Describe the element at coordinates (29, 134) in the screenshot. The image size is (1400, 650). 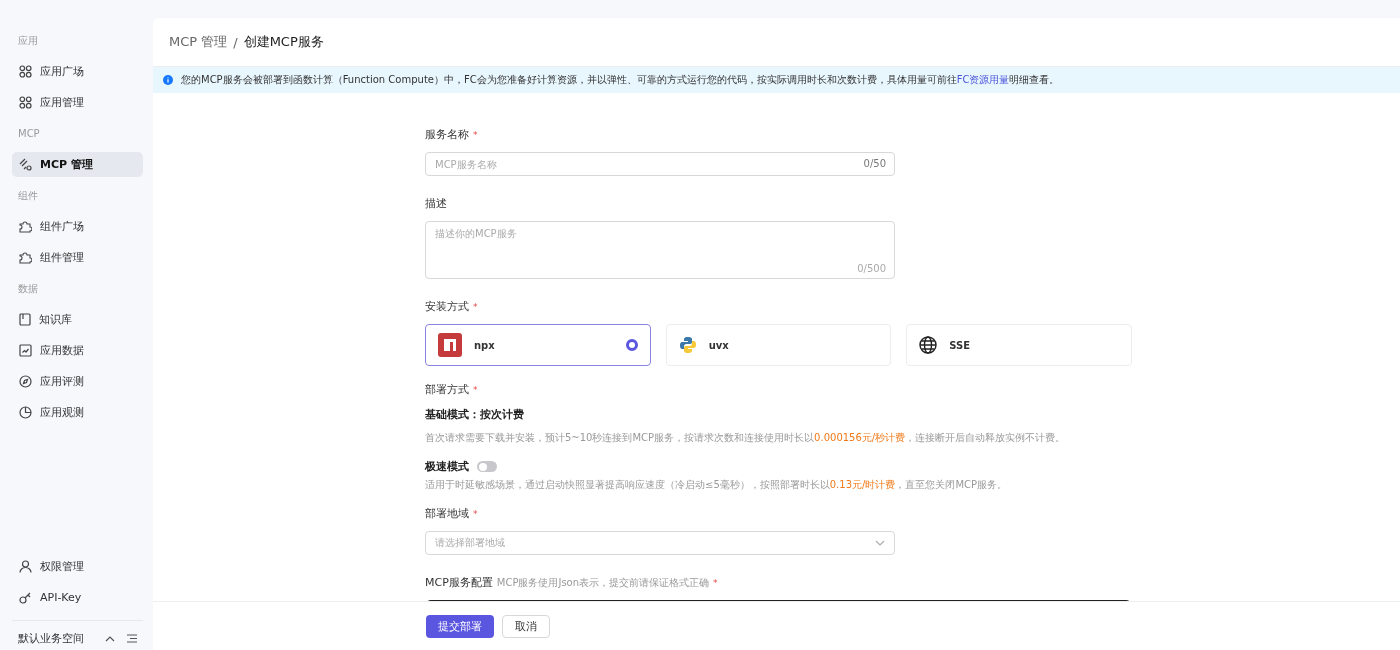
I see `section-heading: MCP` at that location.